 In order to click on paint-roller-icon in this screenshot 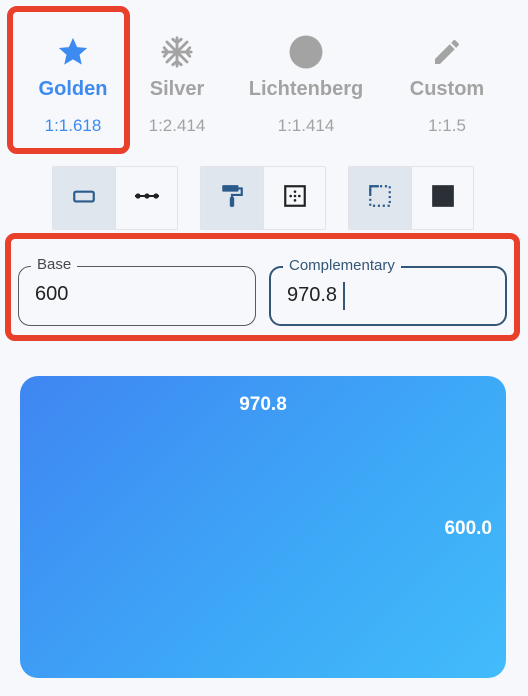, I will do `click(232, 198)`.